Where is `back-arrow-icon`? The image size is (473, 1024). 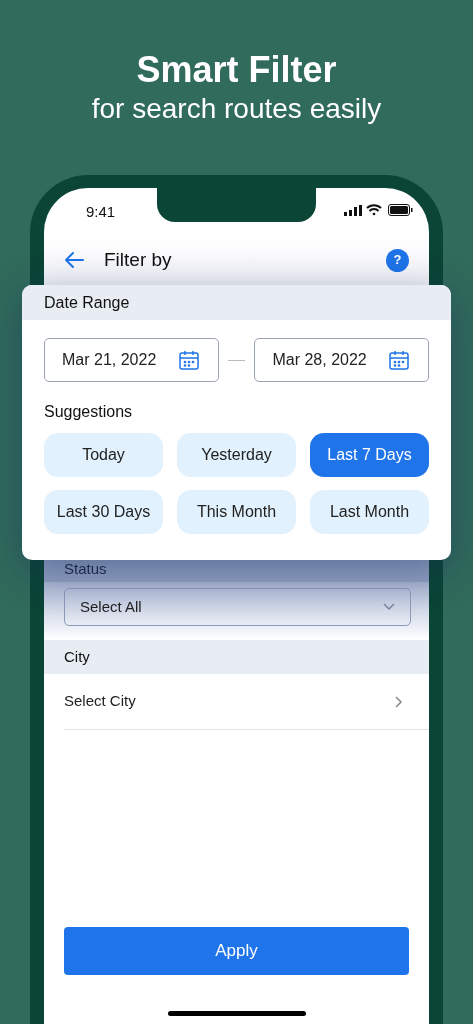 back-arrow-icon is located at coordinates (74, 260).